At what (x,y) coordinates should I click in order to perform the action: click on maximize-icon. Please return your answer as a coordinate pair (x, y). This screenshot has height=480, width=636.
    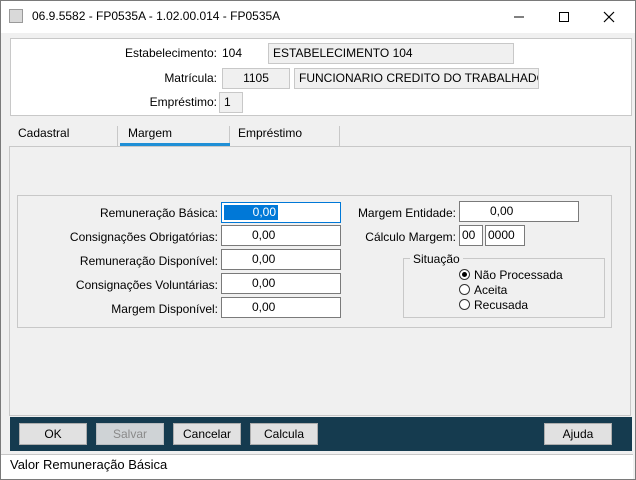
    Looking at the image, I should click on (564, 16).